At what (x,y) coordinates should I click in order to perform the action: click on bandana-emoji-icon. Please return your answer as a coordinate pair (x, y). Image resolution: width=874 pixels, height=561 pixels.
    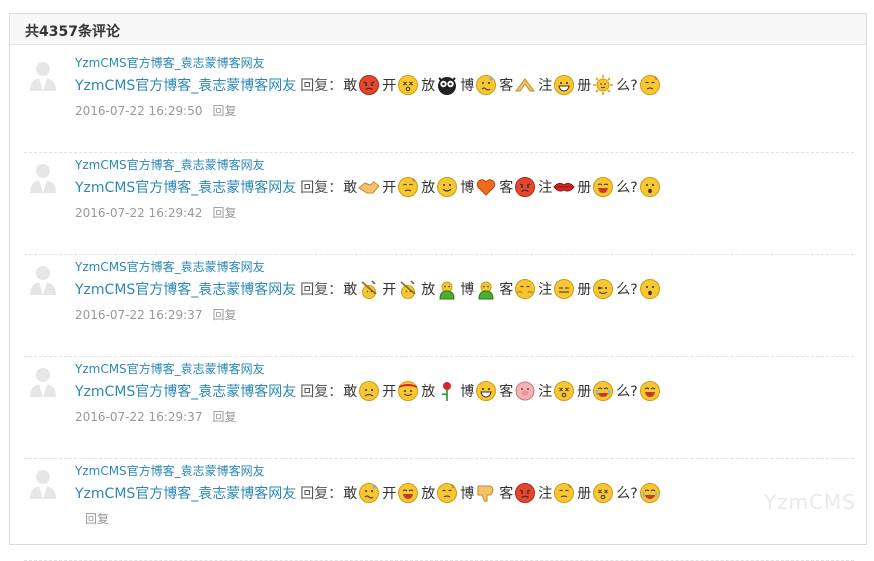
    Looking at the image, I should click on (408, 391).